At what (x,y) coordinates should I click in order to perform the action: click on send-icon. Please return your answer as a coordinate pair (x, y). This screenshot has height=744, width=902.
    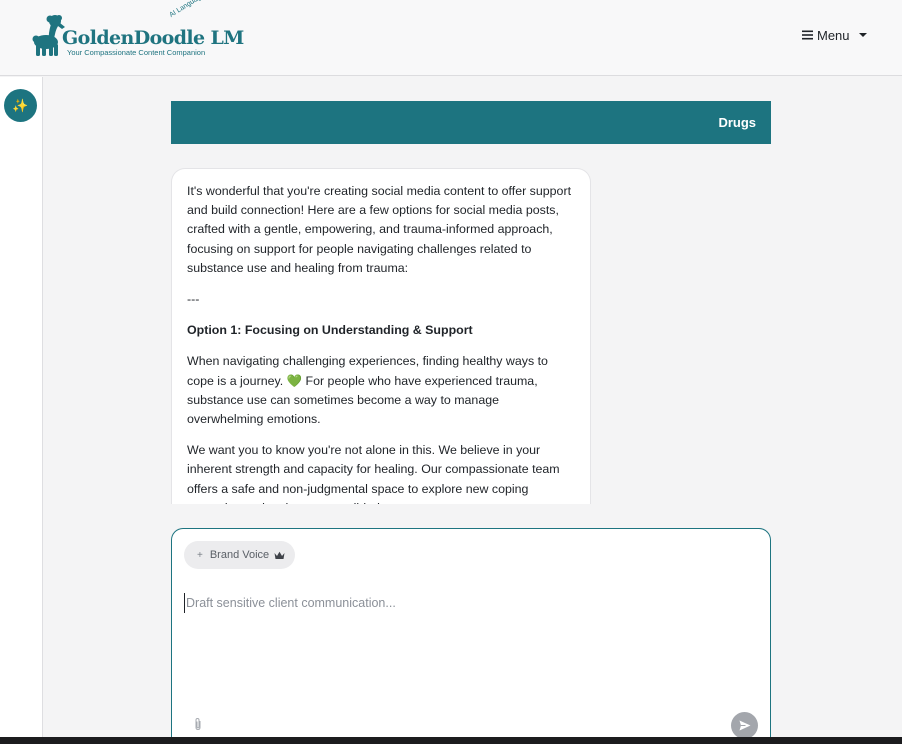
    Looking at the image, I should click on (744, 725).